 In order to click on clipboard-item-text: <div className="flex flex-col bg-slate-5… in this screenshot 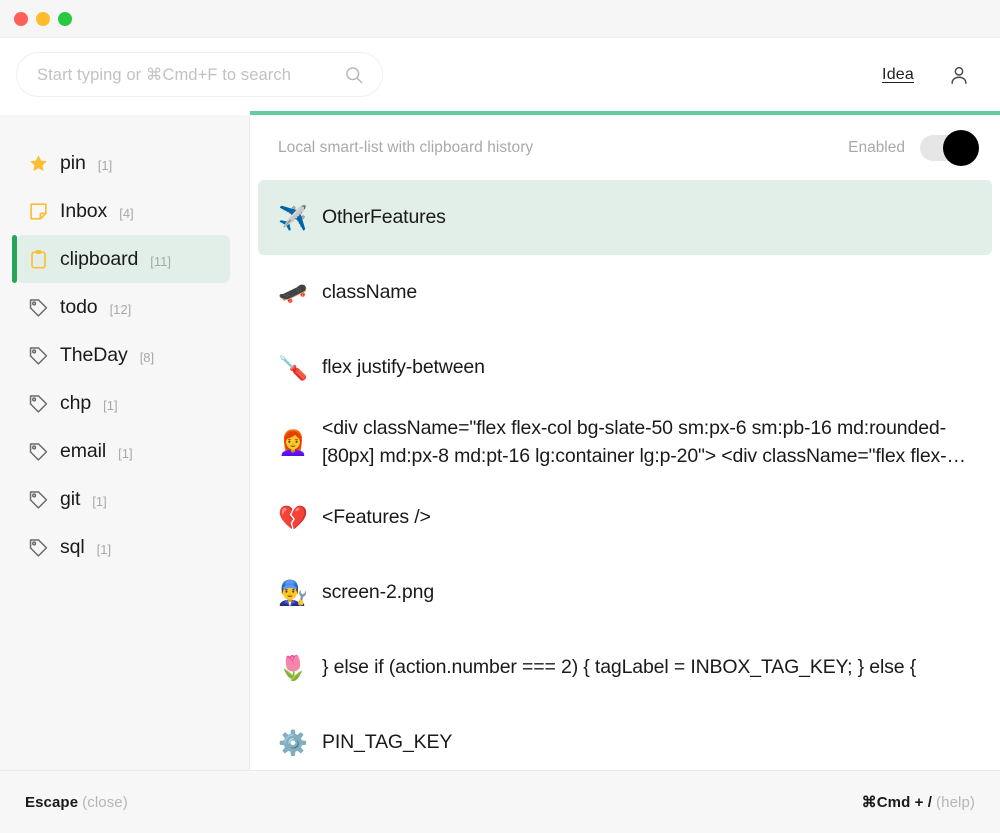, I will do `click(634, 442)`.